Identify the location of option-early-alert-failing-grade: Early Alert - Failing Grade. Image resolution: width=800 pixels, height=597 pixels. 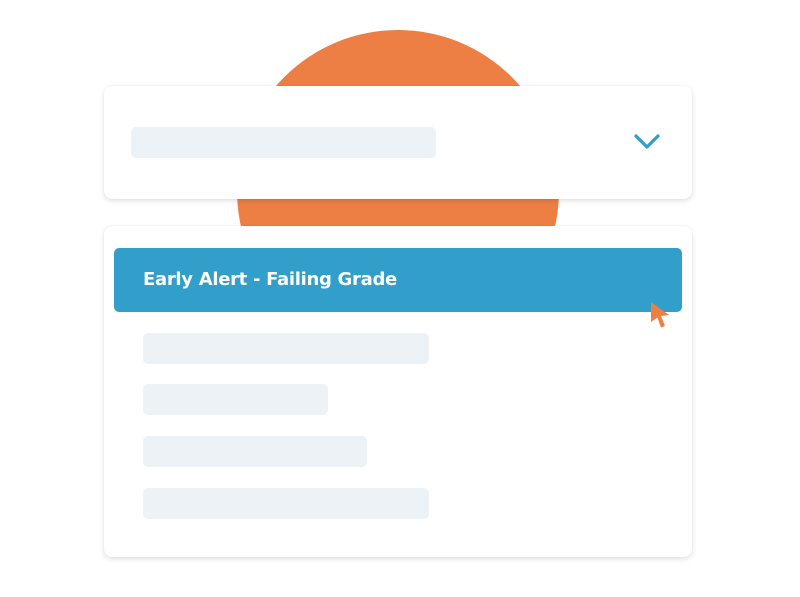
(398, 280).